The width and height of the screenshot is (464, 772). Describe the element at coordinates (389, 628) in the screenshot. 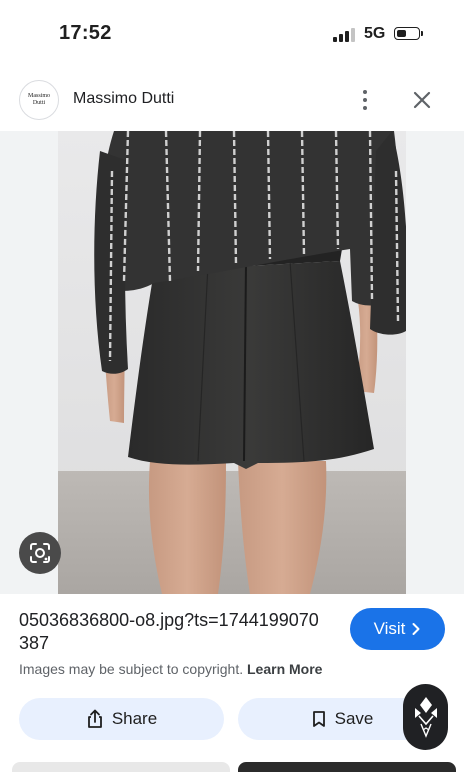

I see `visit-label: Visit` at that location.